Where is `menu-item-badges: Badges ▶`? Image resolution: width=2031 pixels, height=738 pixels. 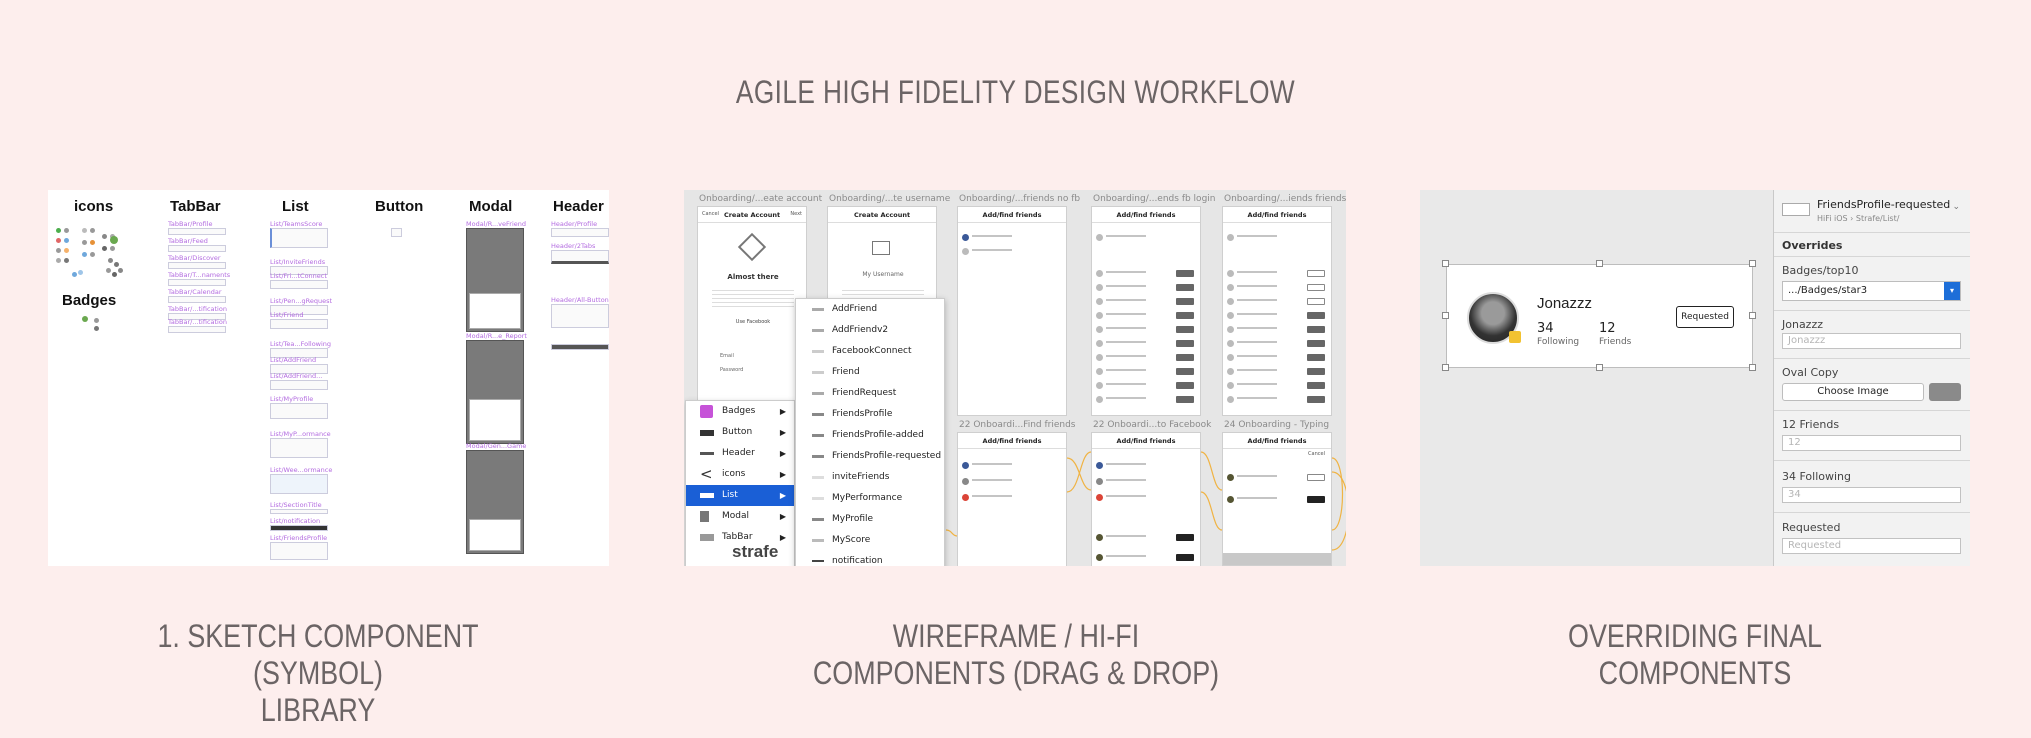
menu-item-badges: Badges ▶ is located at coordinates (740, 411).